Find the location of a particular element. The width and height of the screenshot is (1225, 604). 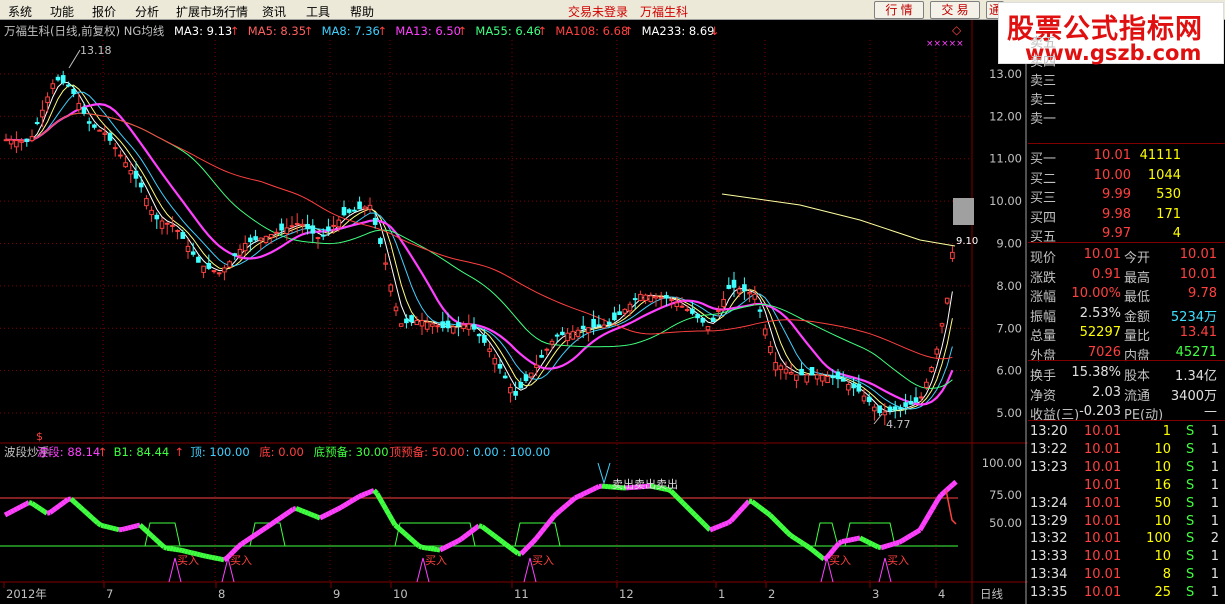

buy-row: 买三 9.99 530 is located at coordinates (1126, 196).